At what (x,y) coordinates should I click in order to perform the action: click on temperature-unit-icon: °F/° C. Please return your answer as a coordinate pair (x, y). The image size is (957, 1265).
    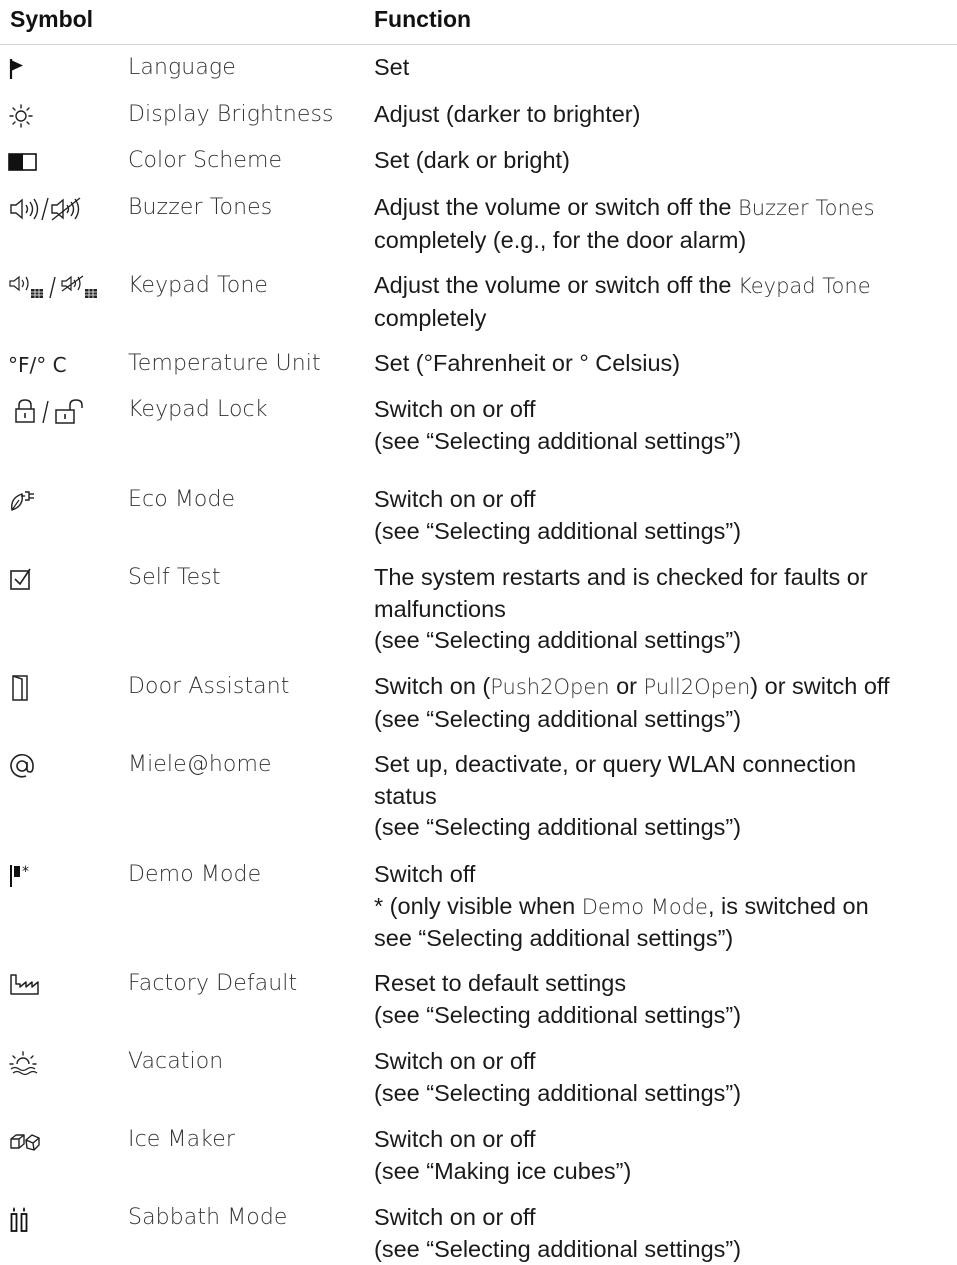
    Looking at the image, I should click on (37, 365).